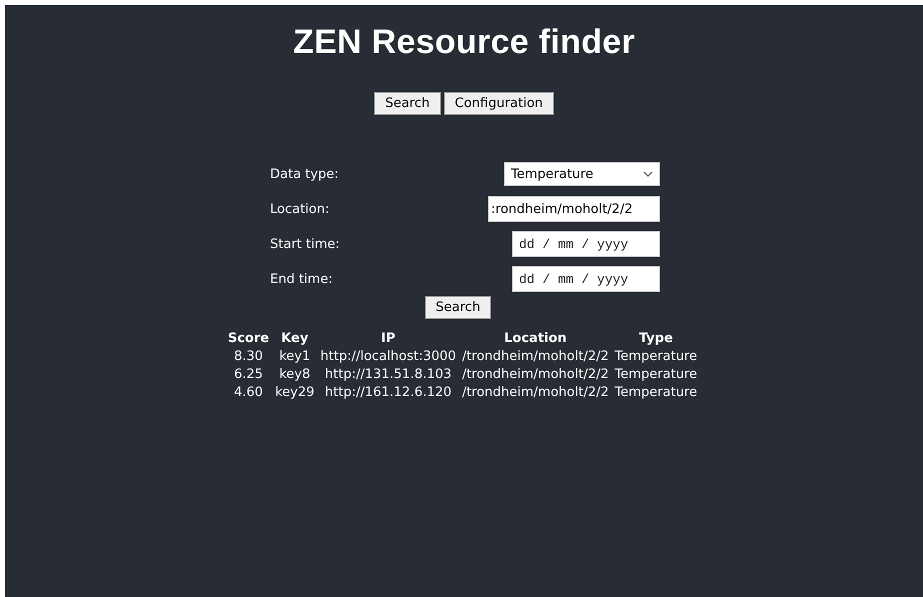  What do you see at coordinates (248, 392) in the screenshot?
I see `table-cell-text: 4.60` at bounding box center [248, 392].